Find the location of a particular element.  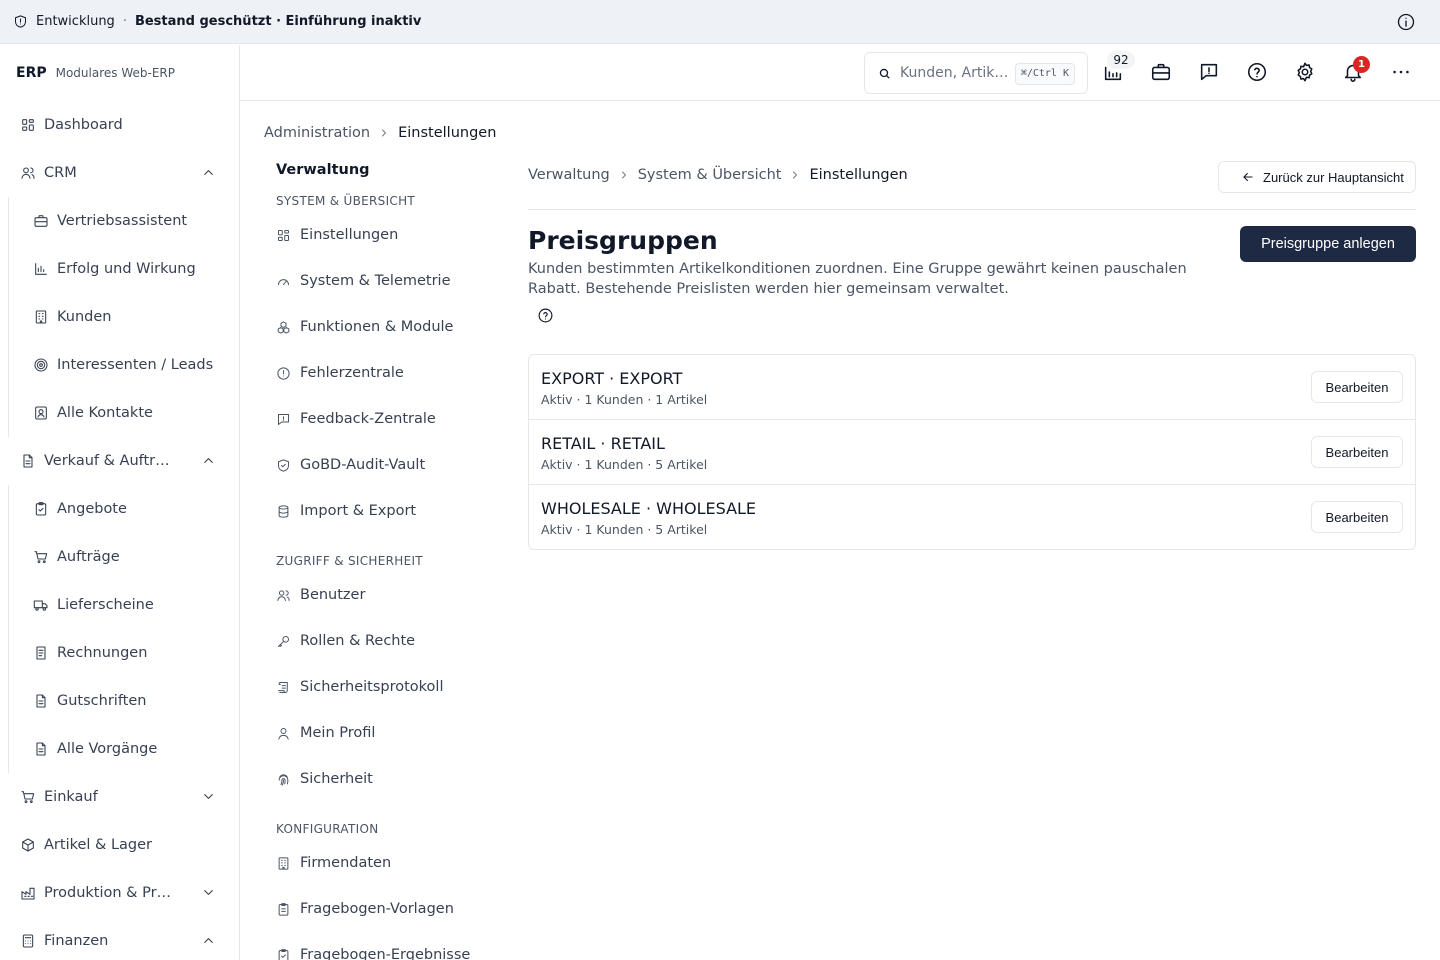

subnav-item-feedback: Feedback-Zentrale is located at coordinates (356, 419).